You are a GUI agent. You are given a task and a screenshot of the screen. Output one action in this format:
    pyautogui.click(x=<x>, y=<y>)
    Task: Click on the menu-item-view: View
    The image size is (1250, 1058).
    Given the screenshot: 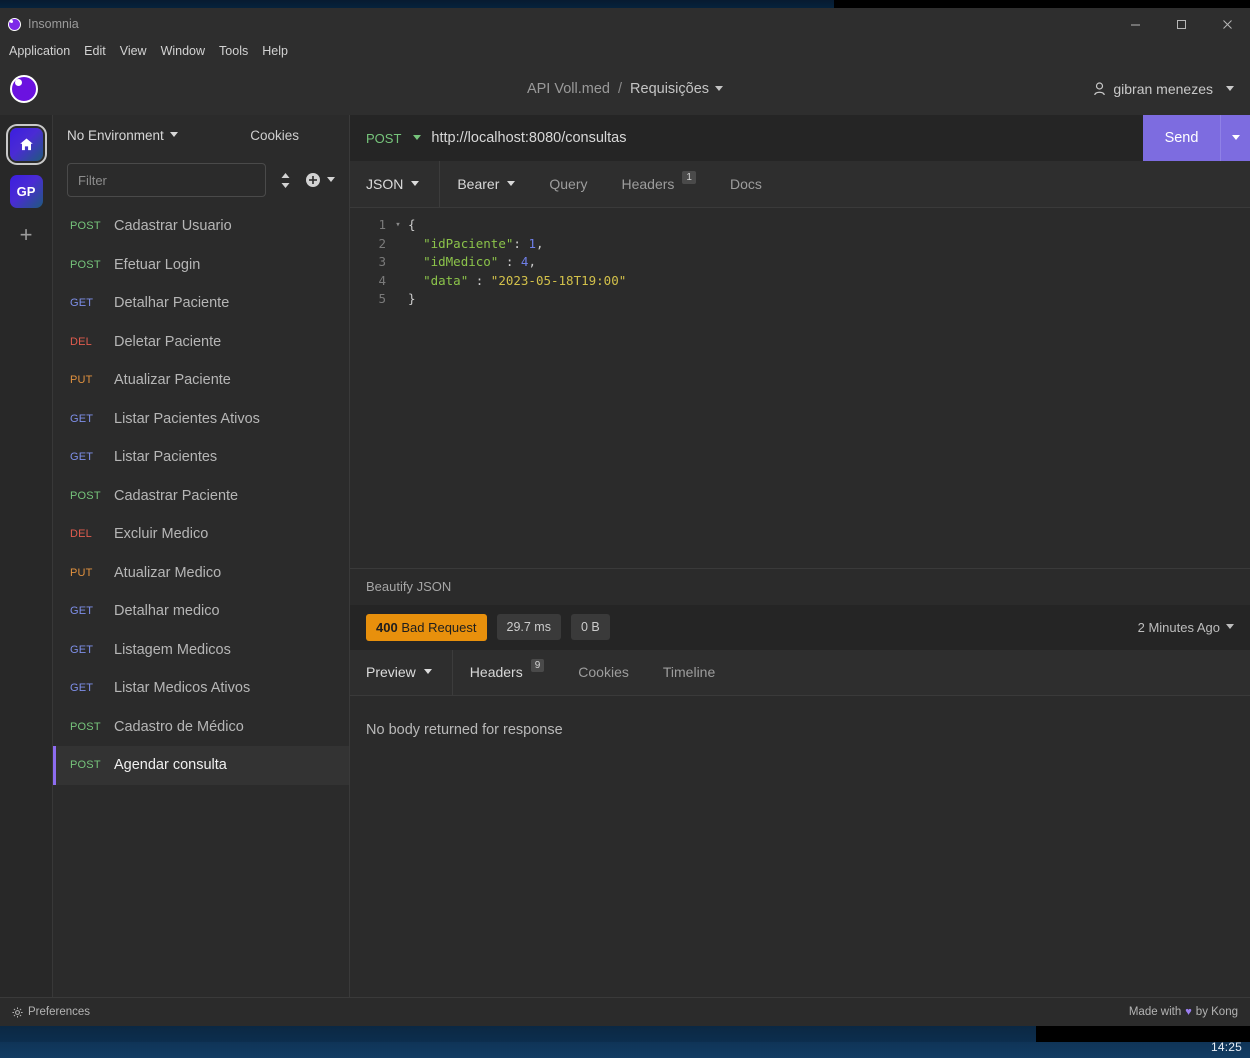 What is the action you would take?
    pyautogui.click(x=133, y=51)
    